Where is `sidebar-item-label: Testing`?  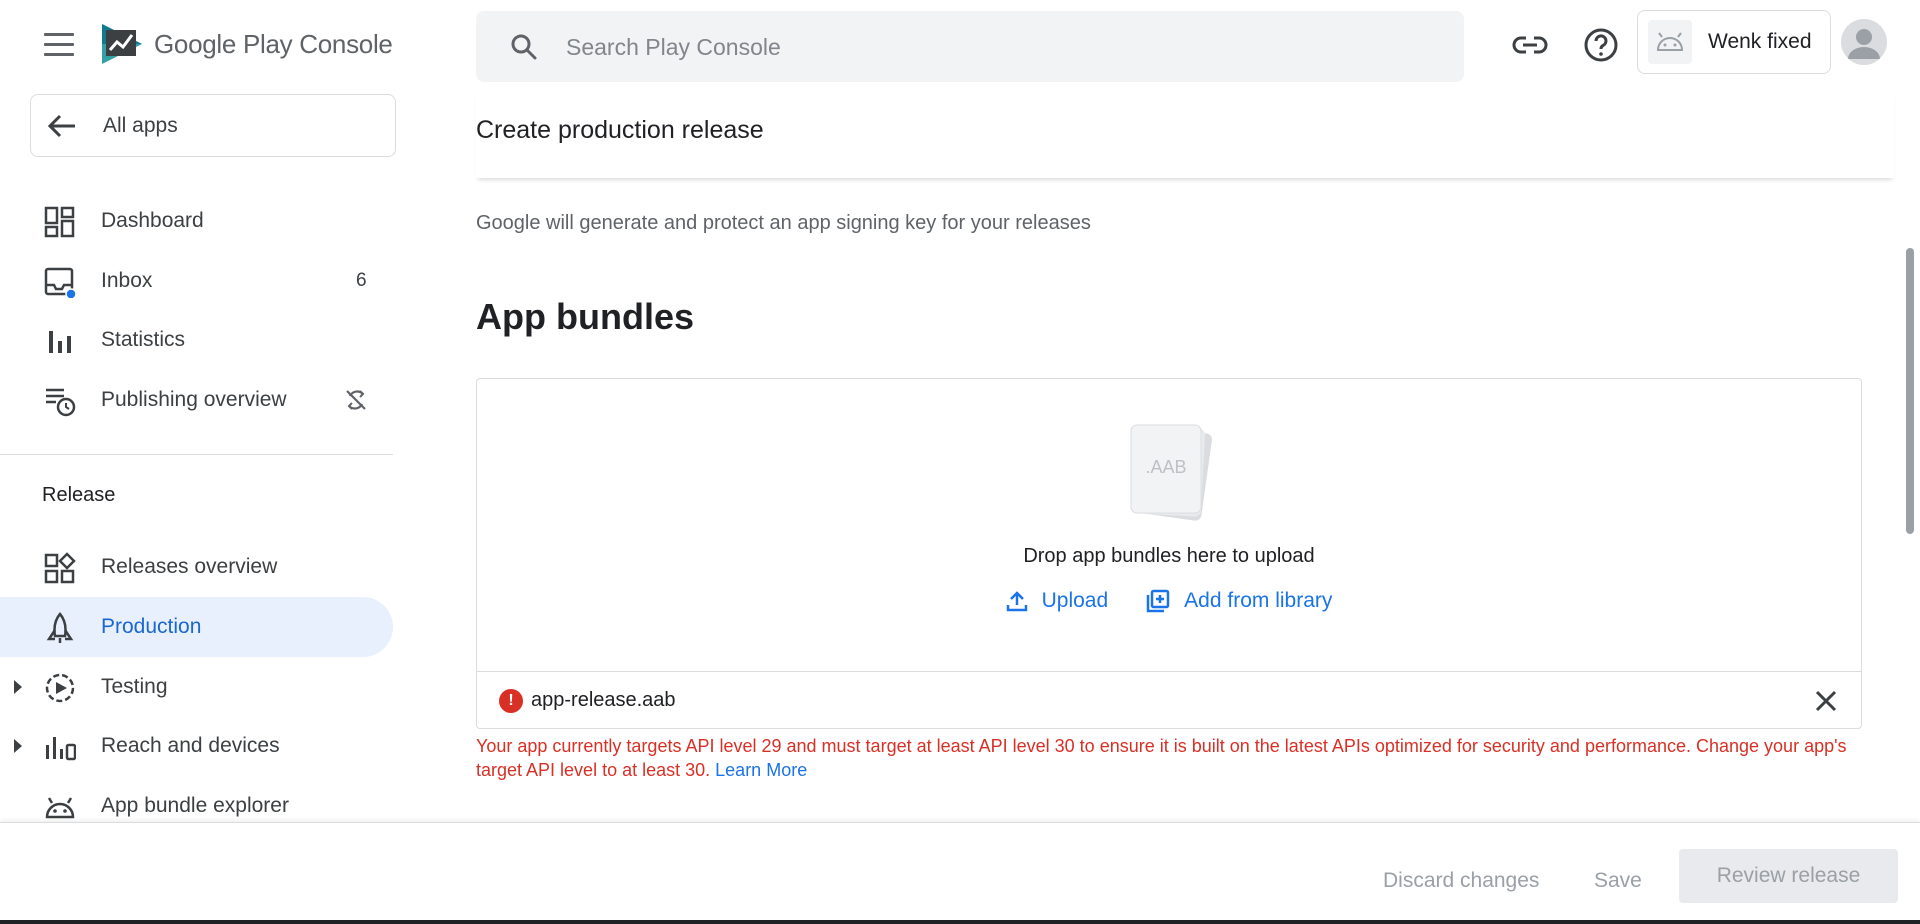 sidebar-item-label: Testing is located at coordinates (134, 686).